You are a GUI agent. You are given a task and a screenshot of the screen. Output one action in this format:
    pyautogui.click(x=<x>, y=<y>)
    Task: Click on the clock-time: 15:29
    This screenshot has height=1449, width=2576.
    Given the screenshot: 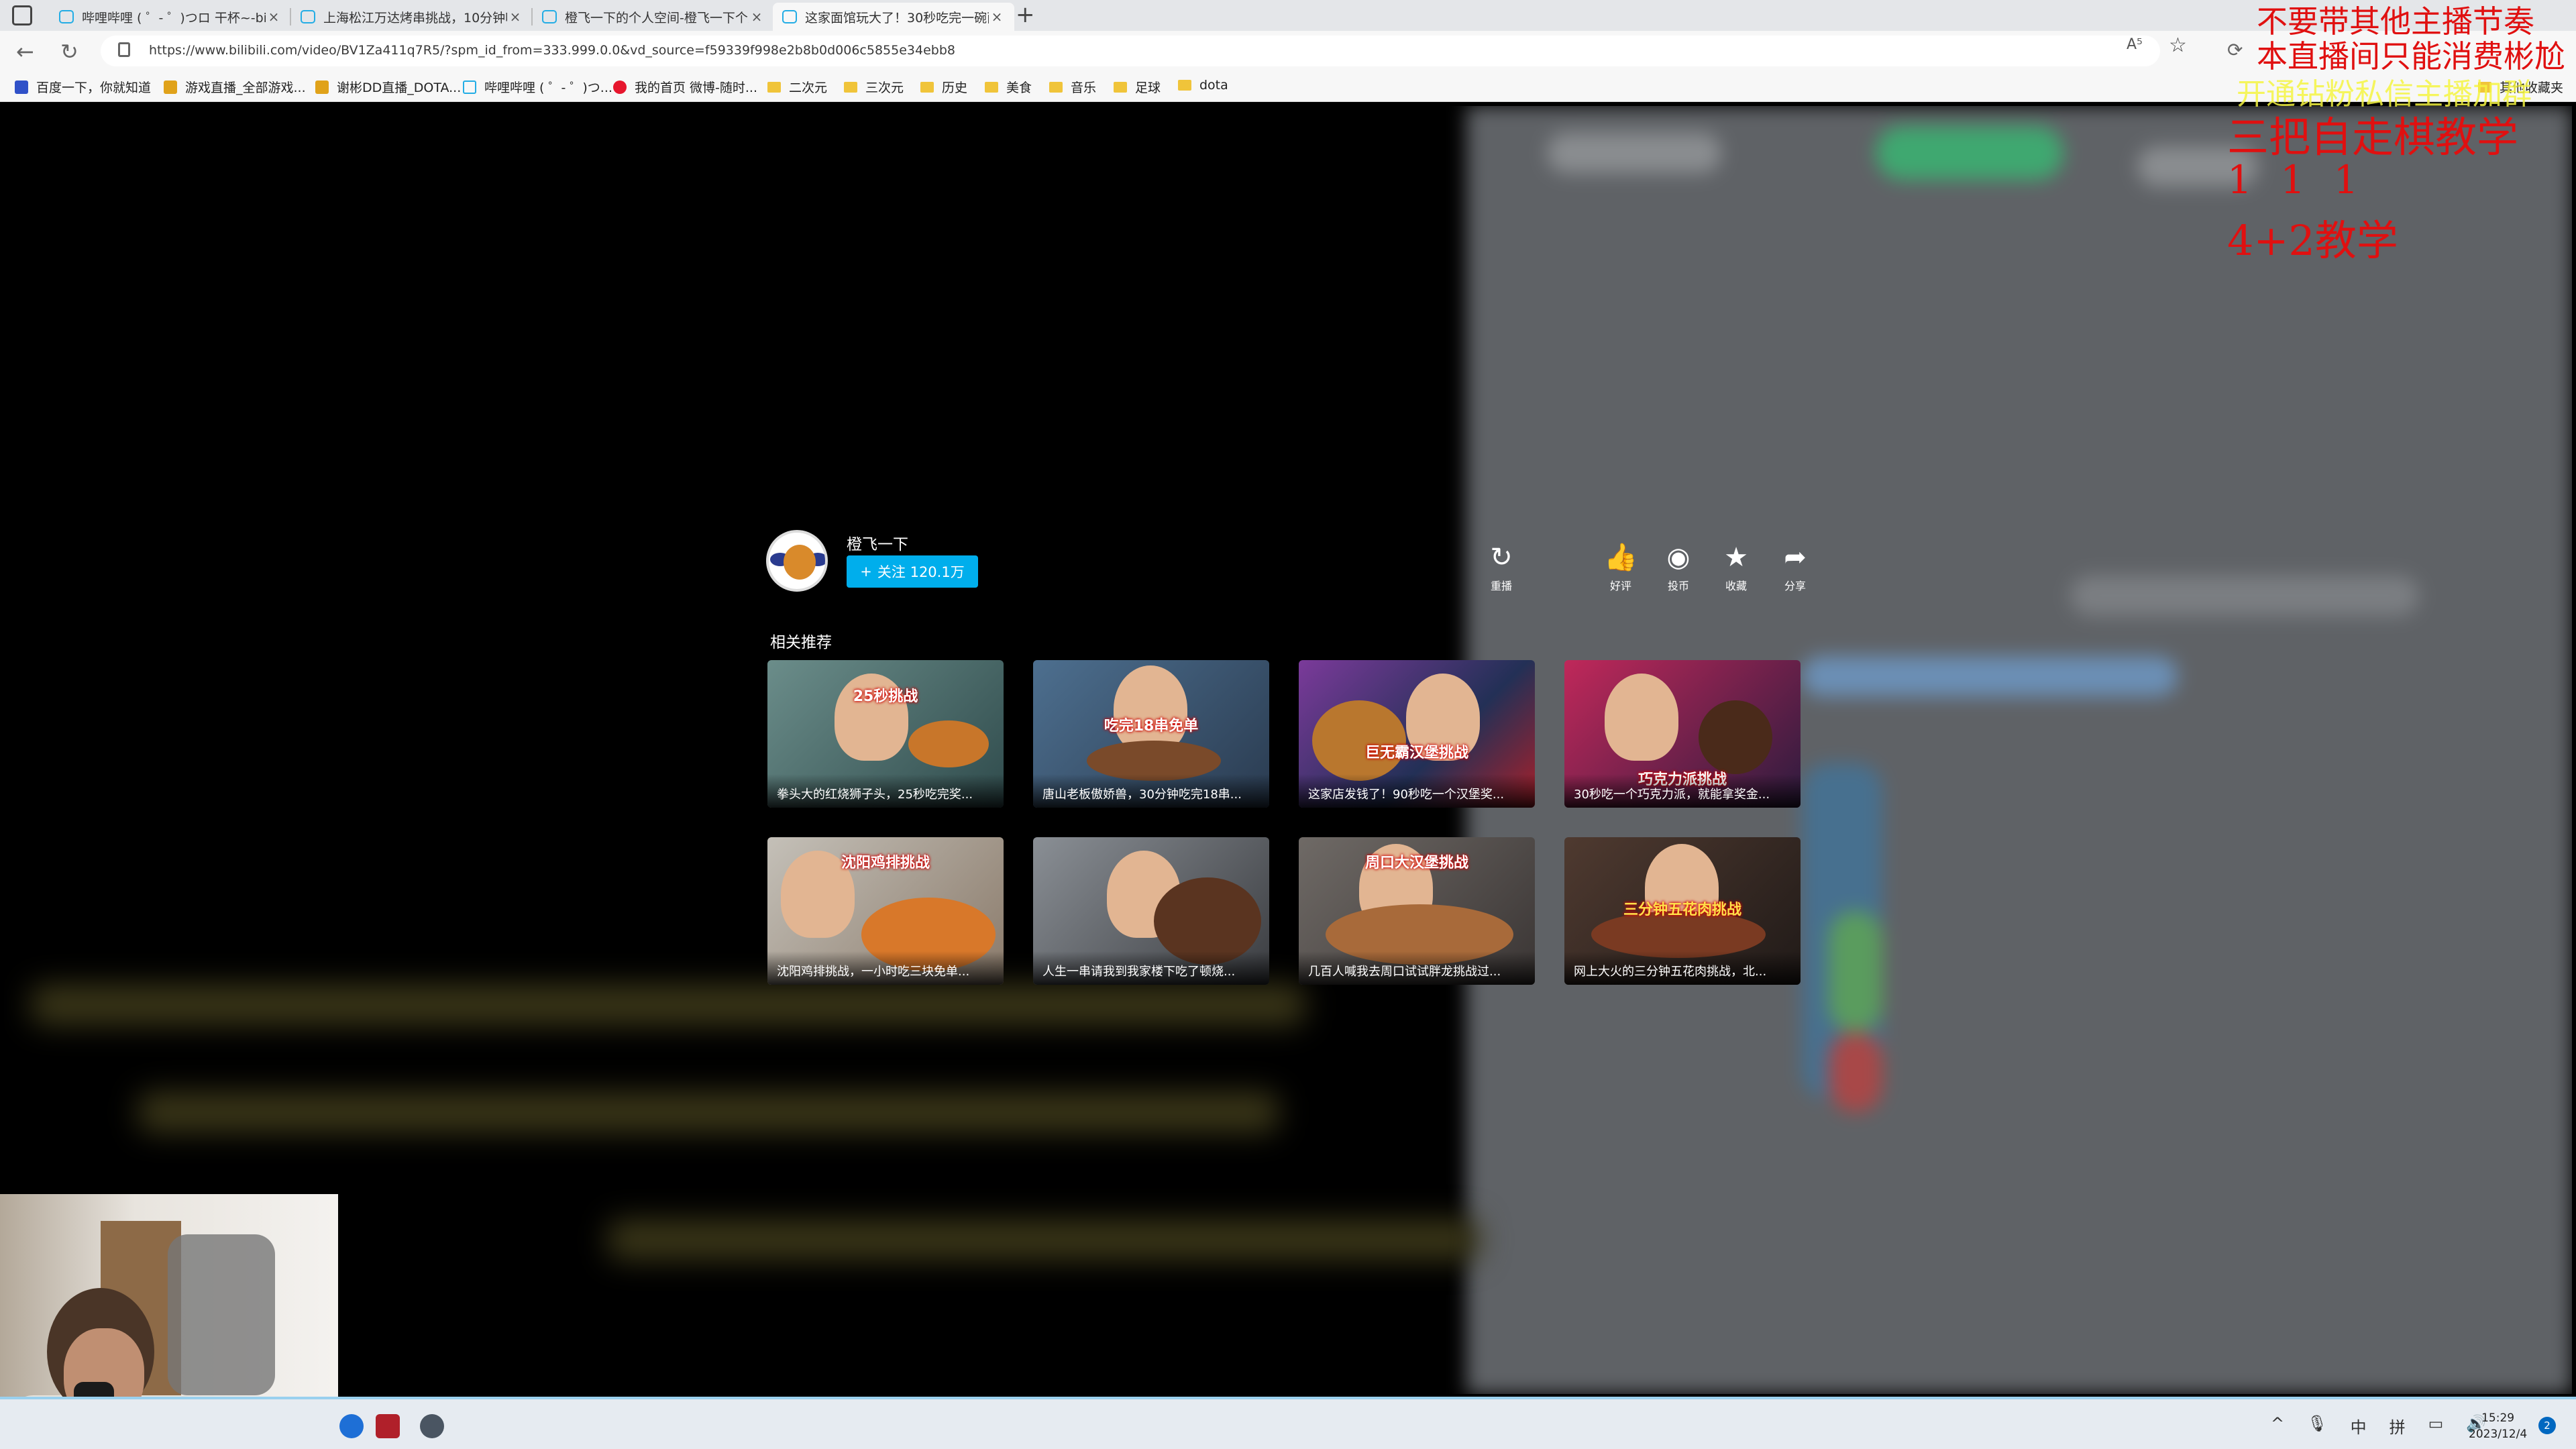 What is the action you would take?
    pyautogui.click(x=2498, y=1418)
    